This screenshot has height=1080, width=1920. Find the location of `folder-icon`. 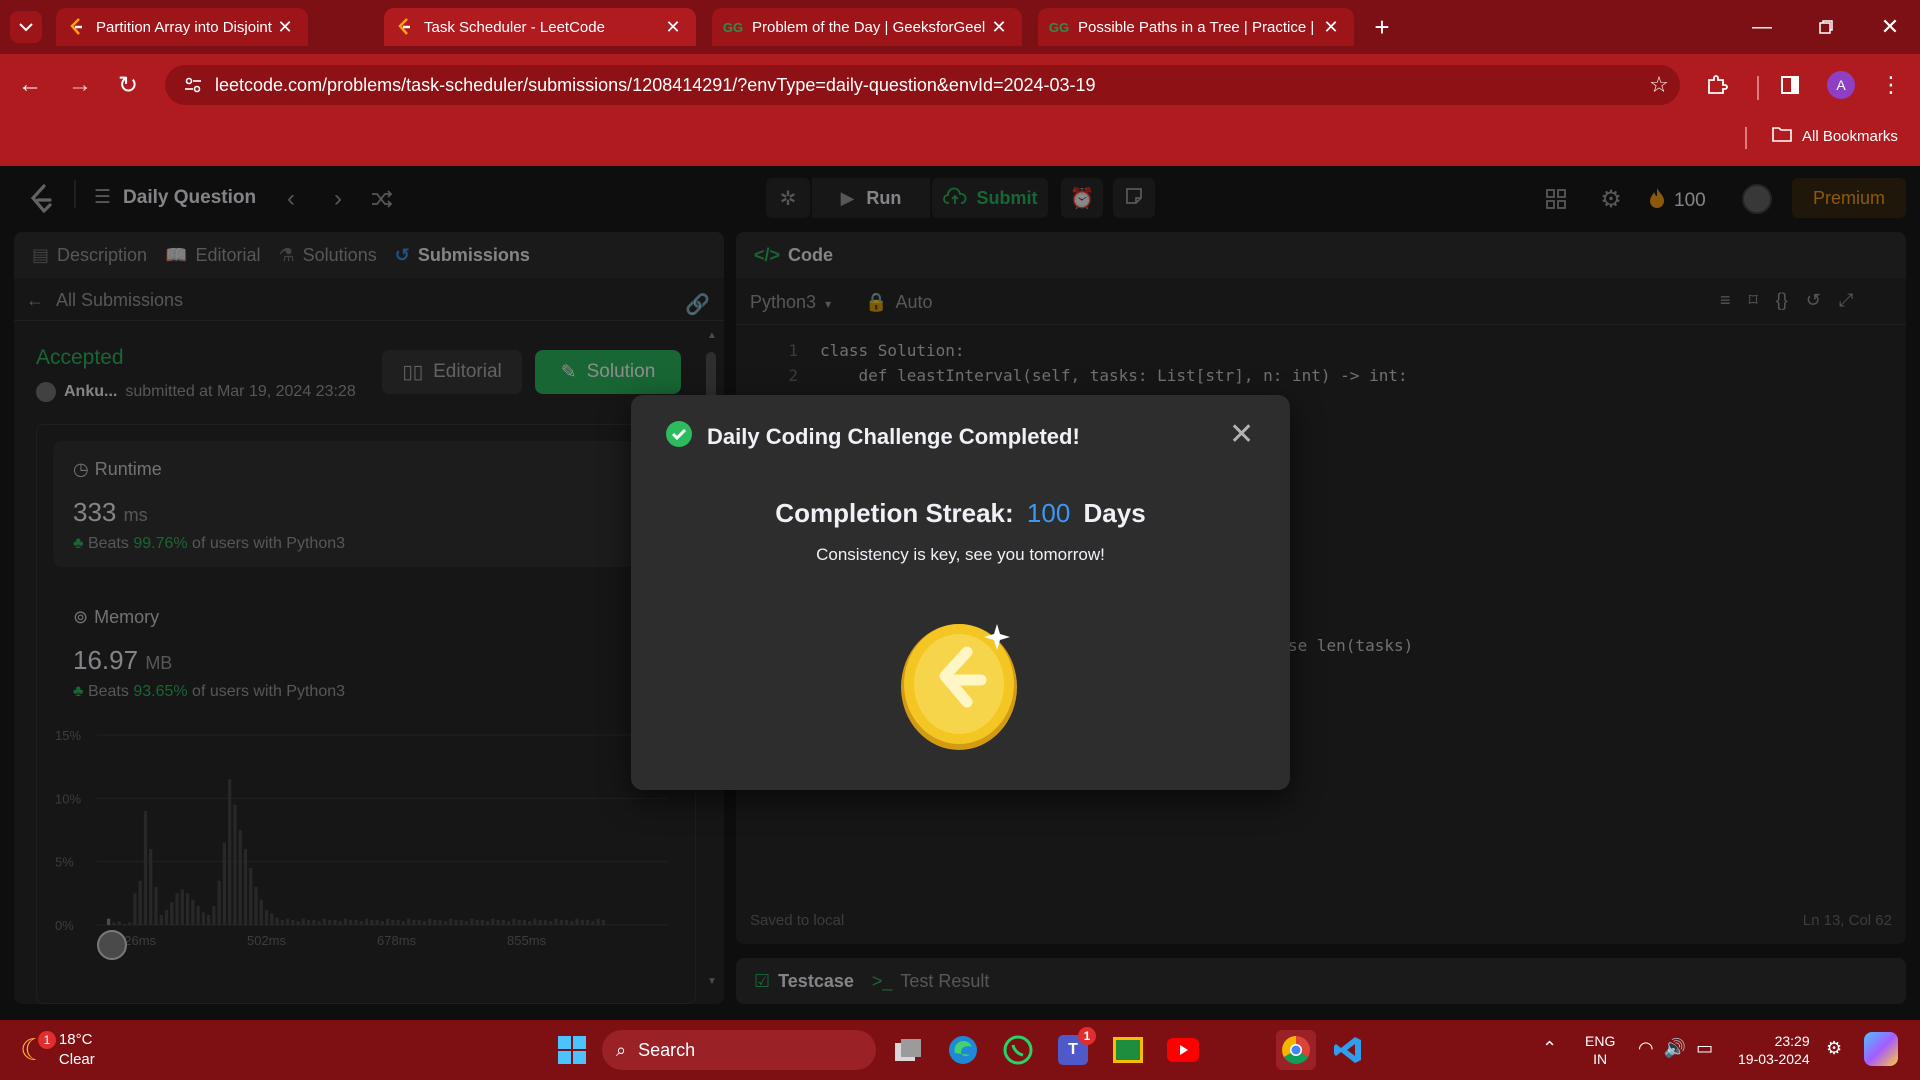

folder-icon is located at coordinates (1782, 136).